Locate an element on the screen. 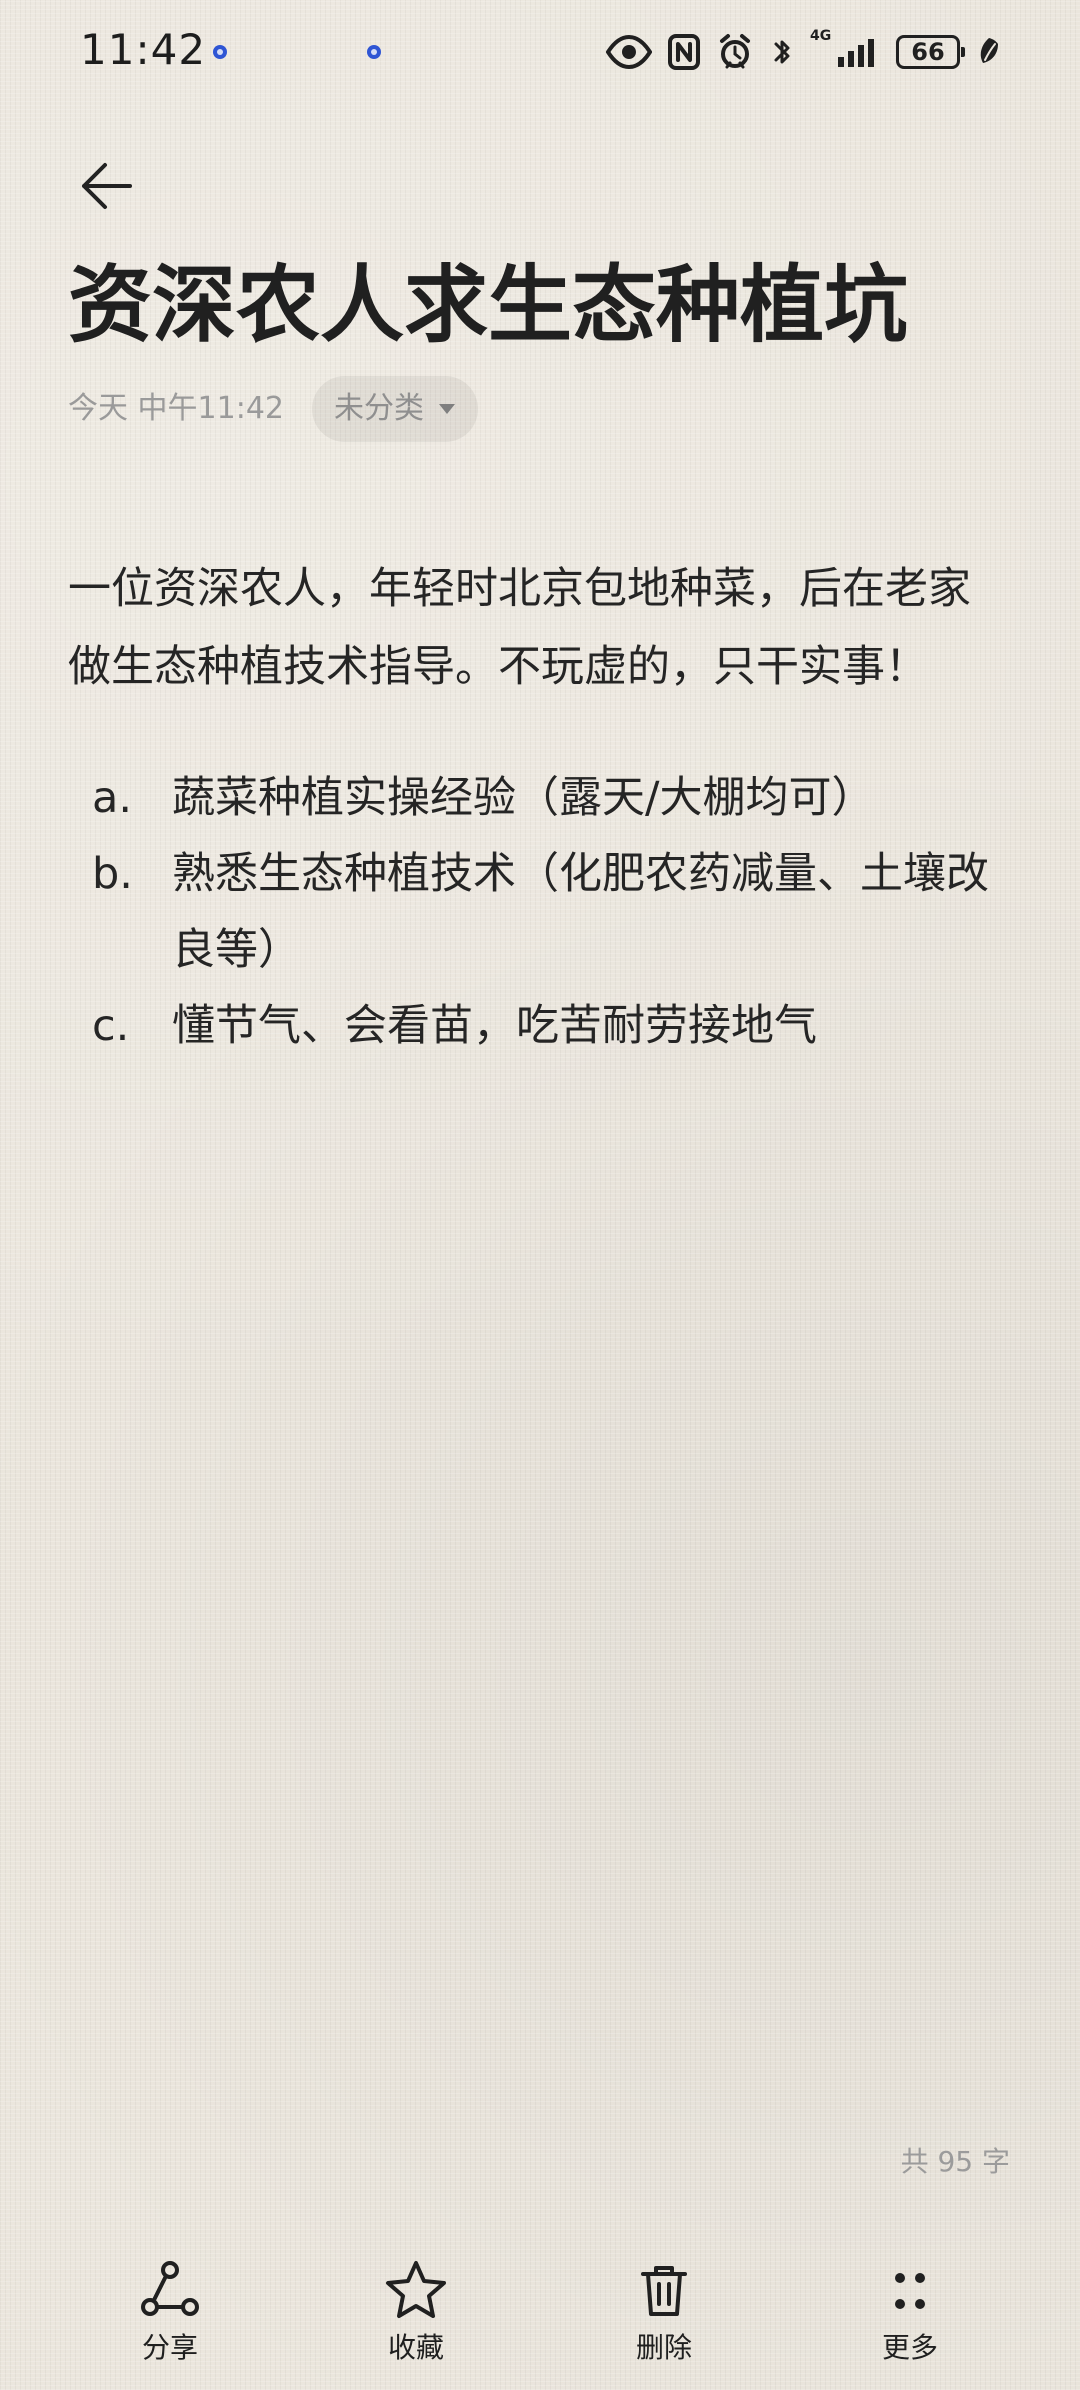  delete-button: 删除 is located at coordinates (664, 2316).